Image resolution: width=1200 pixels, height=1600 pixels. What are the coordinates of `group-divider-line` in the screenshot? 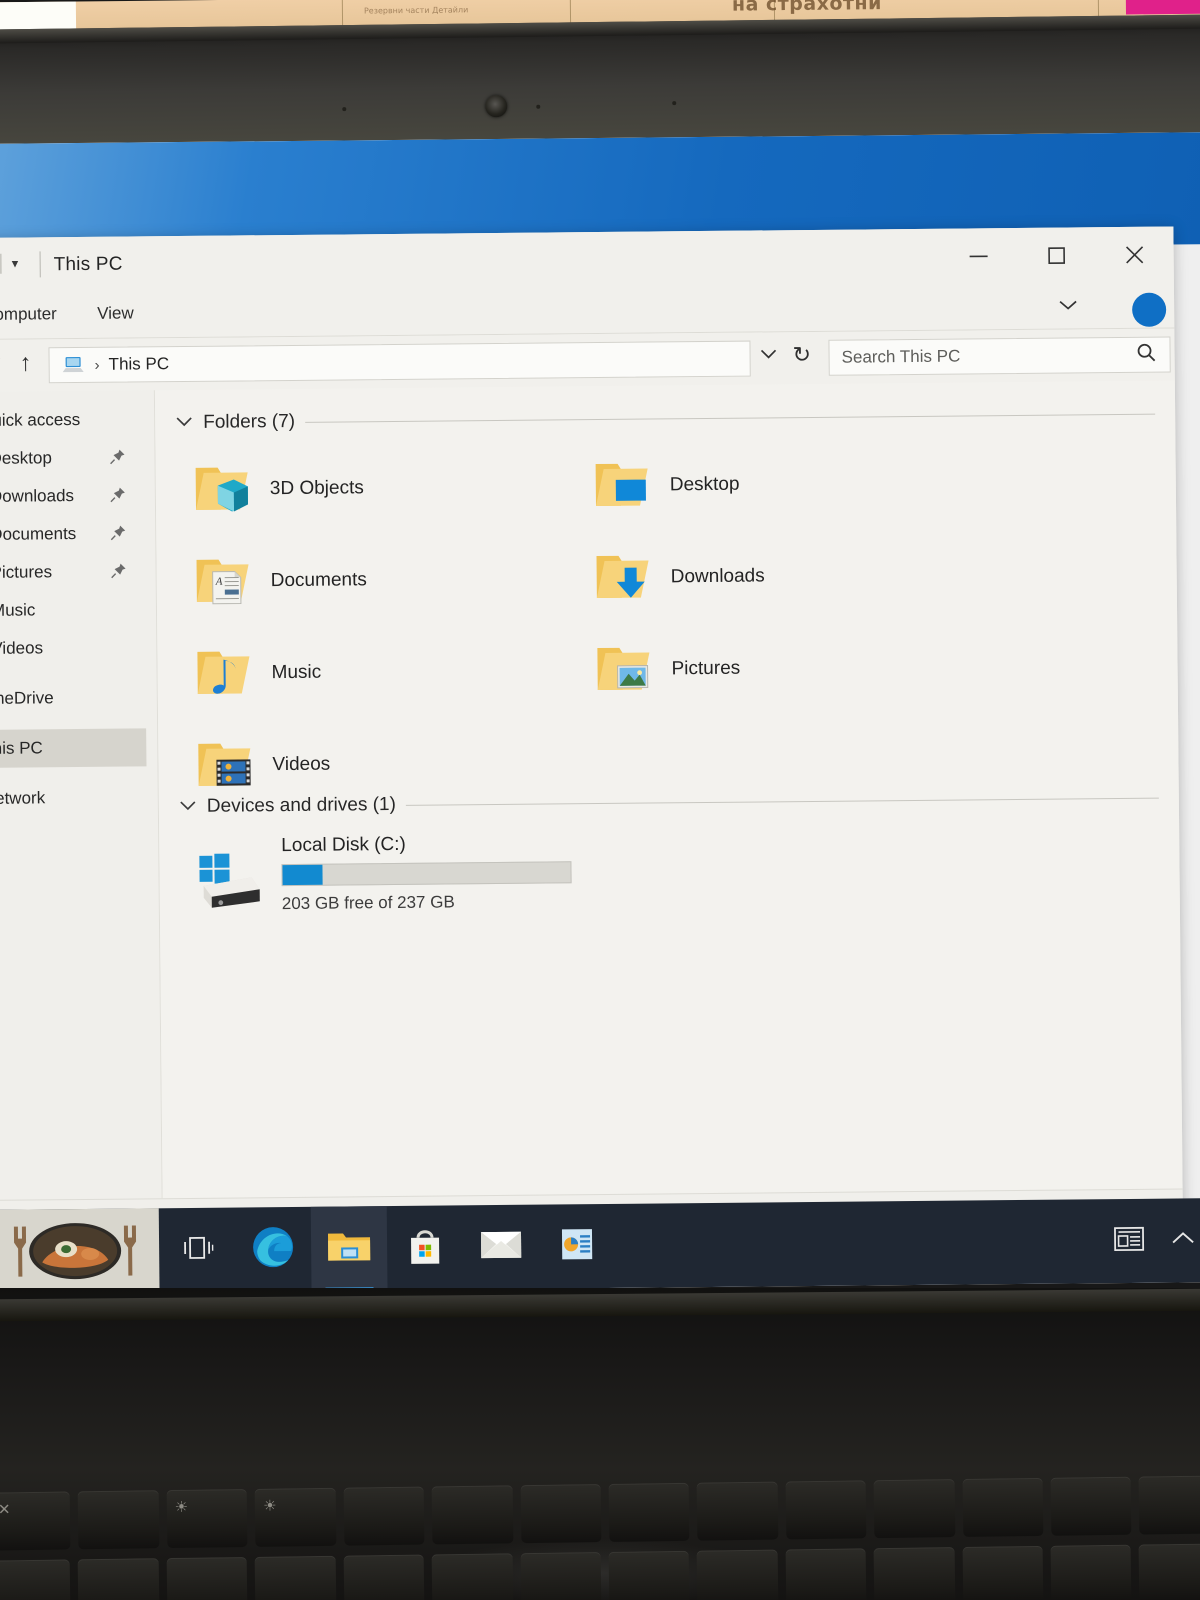 It's located at (730, 418).